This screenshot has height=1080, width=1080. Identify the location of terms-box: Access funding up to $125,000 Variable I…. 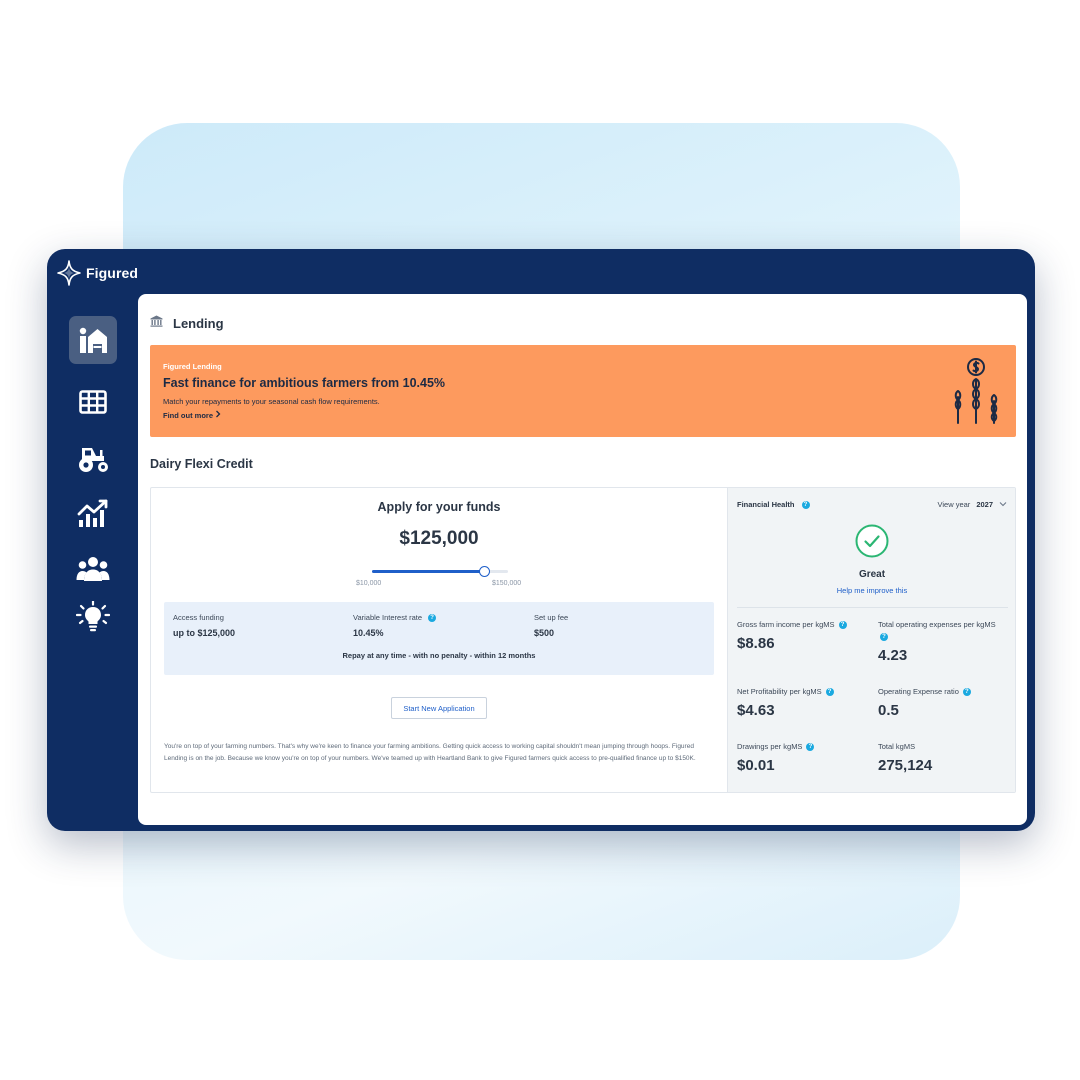
(439, 638).